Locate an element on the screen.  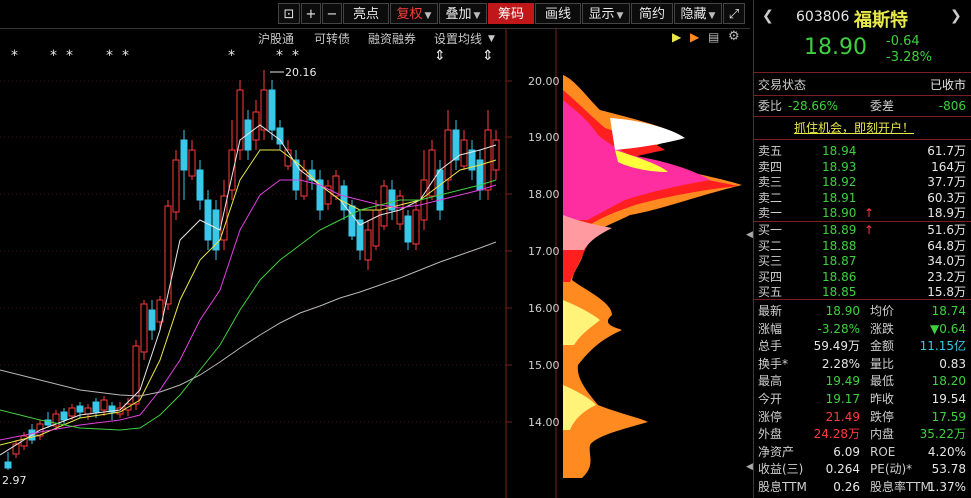
simple-button: 简约 is located at coordinates (652, 13).